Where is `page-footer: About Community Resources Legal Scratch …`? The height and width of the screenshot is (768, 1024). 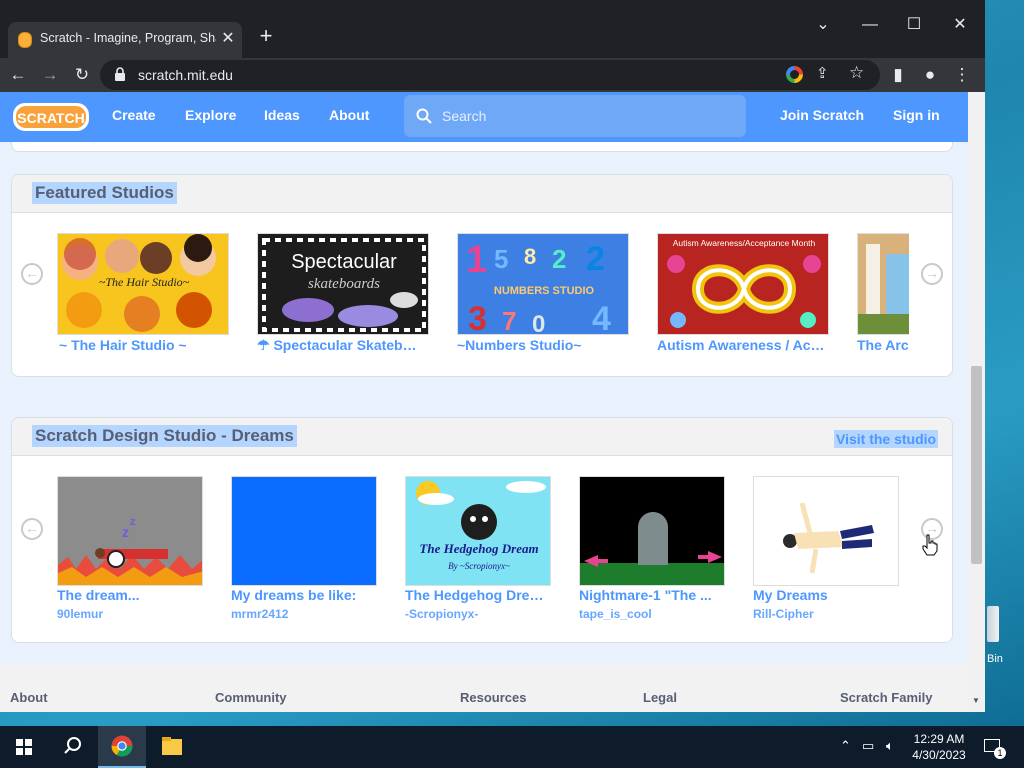
page-footer: About Community Resources Legal Scratch … is located at coordinates (484, 688).